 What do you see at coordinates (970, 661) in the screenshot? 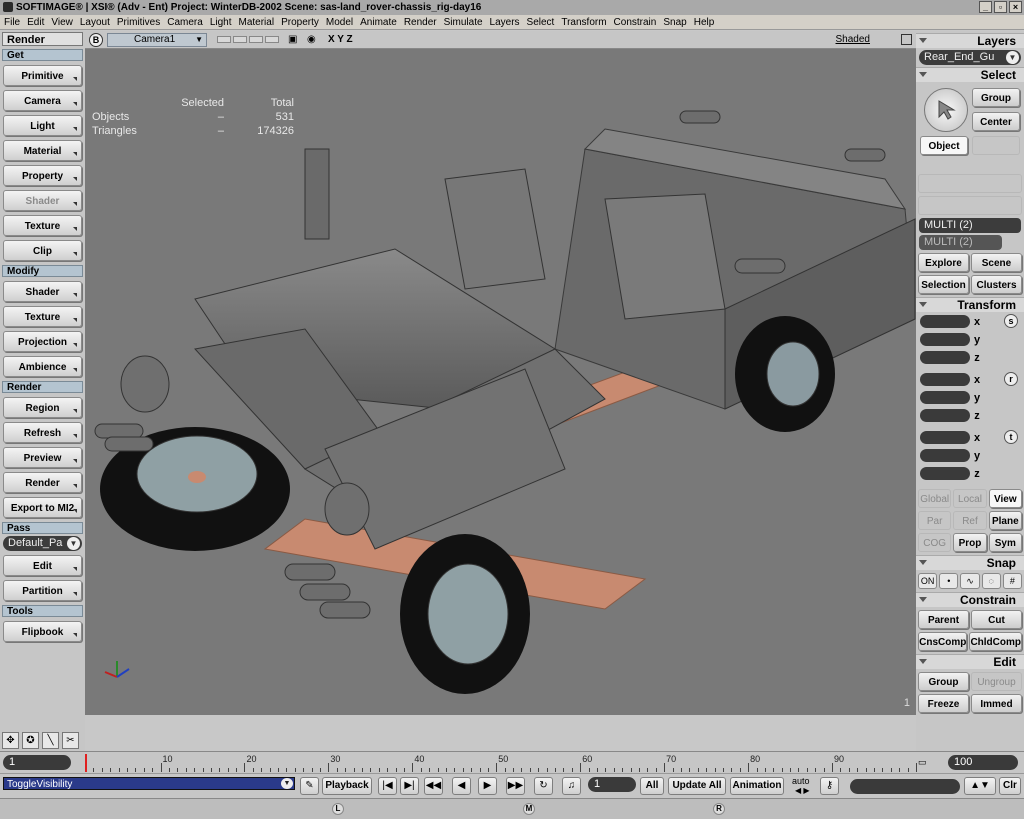
I see `edit-header: Edit` at bounding box center [970, 661].